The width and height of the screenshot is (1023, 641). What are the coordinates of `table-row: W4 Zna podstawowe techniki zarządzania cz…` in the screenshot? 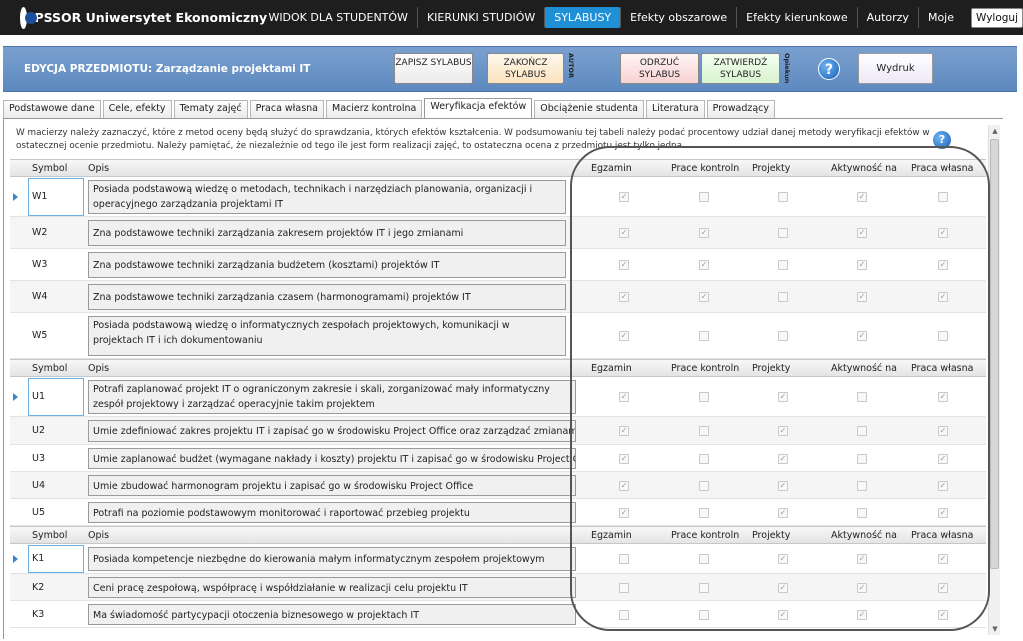 It's located at (498, 297).